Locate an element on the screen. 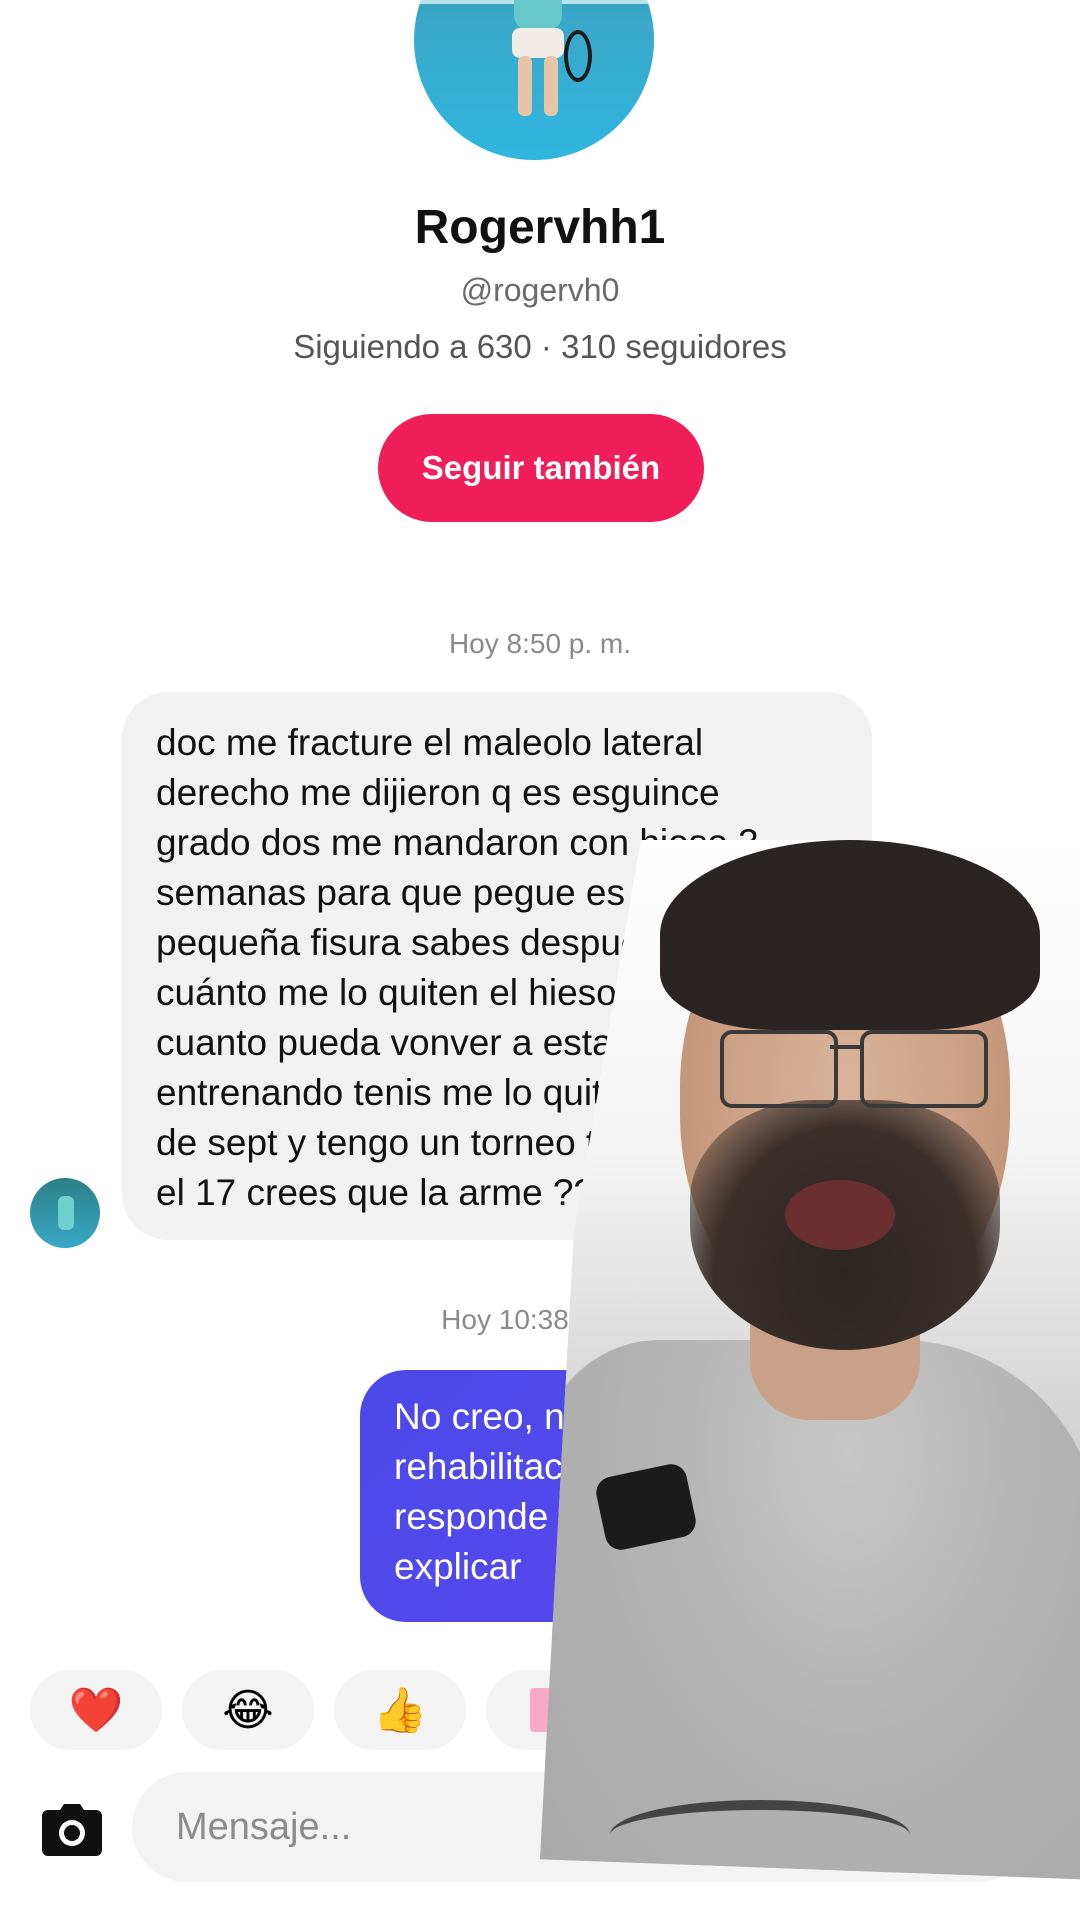  message-line: doc me fracture el maleolo lateral is located at coordinates (430, 742).